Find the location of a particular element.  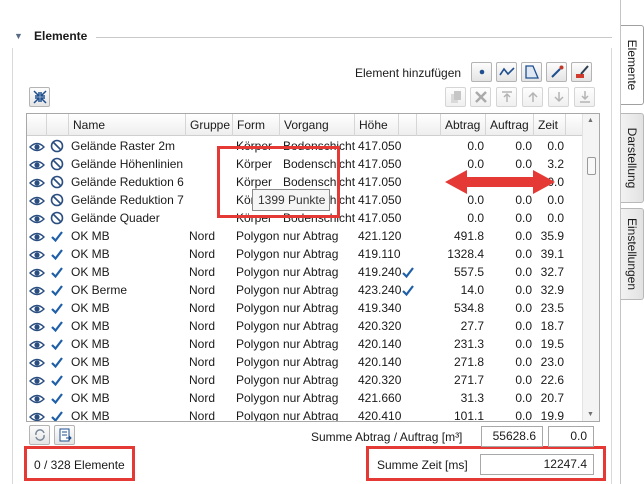

section-title: Elemente is located at coordinates (61, 36).